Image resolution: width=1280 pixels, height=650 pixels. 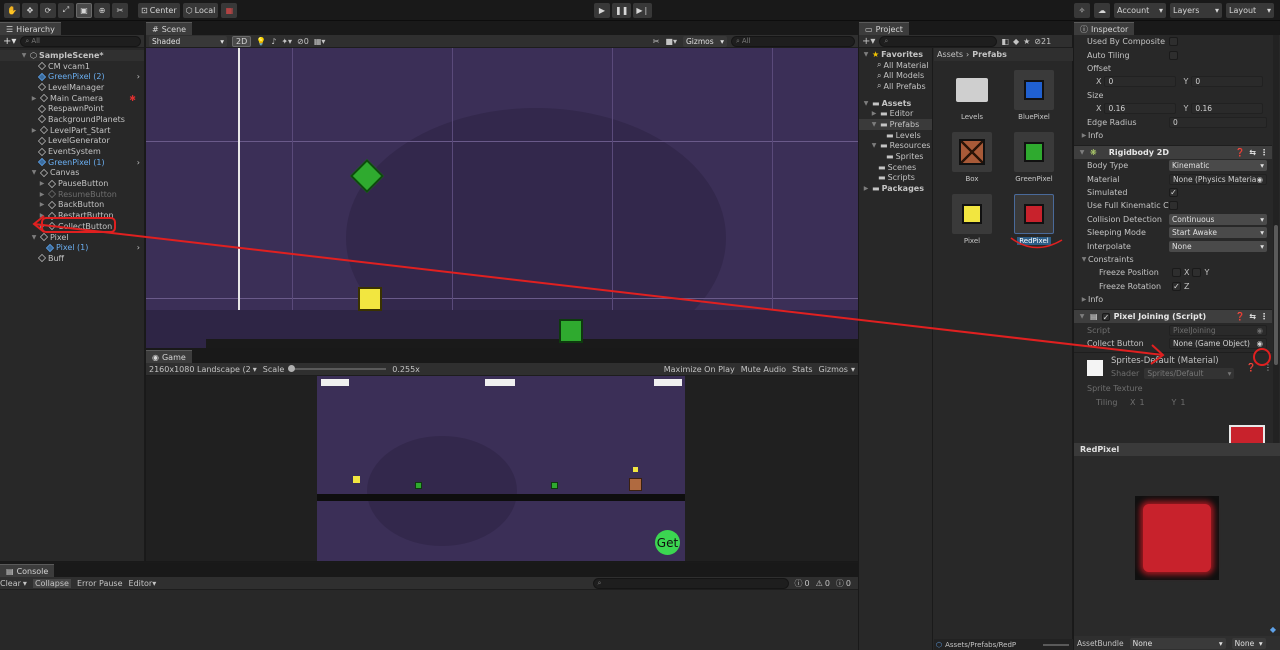 What do you see at coordinates (337, 368) in the screenshot?
I see `scale-slider` at bounding box center [337, 368].